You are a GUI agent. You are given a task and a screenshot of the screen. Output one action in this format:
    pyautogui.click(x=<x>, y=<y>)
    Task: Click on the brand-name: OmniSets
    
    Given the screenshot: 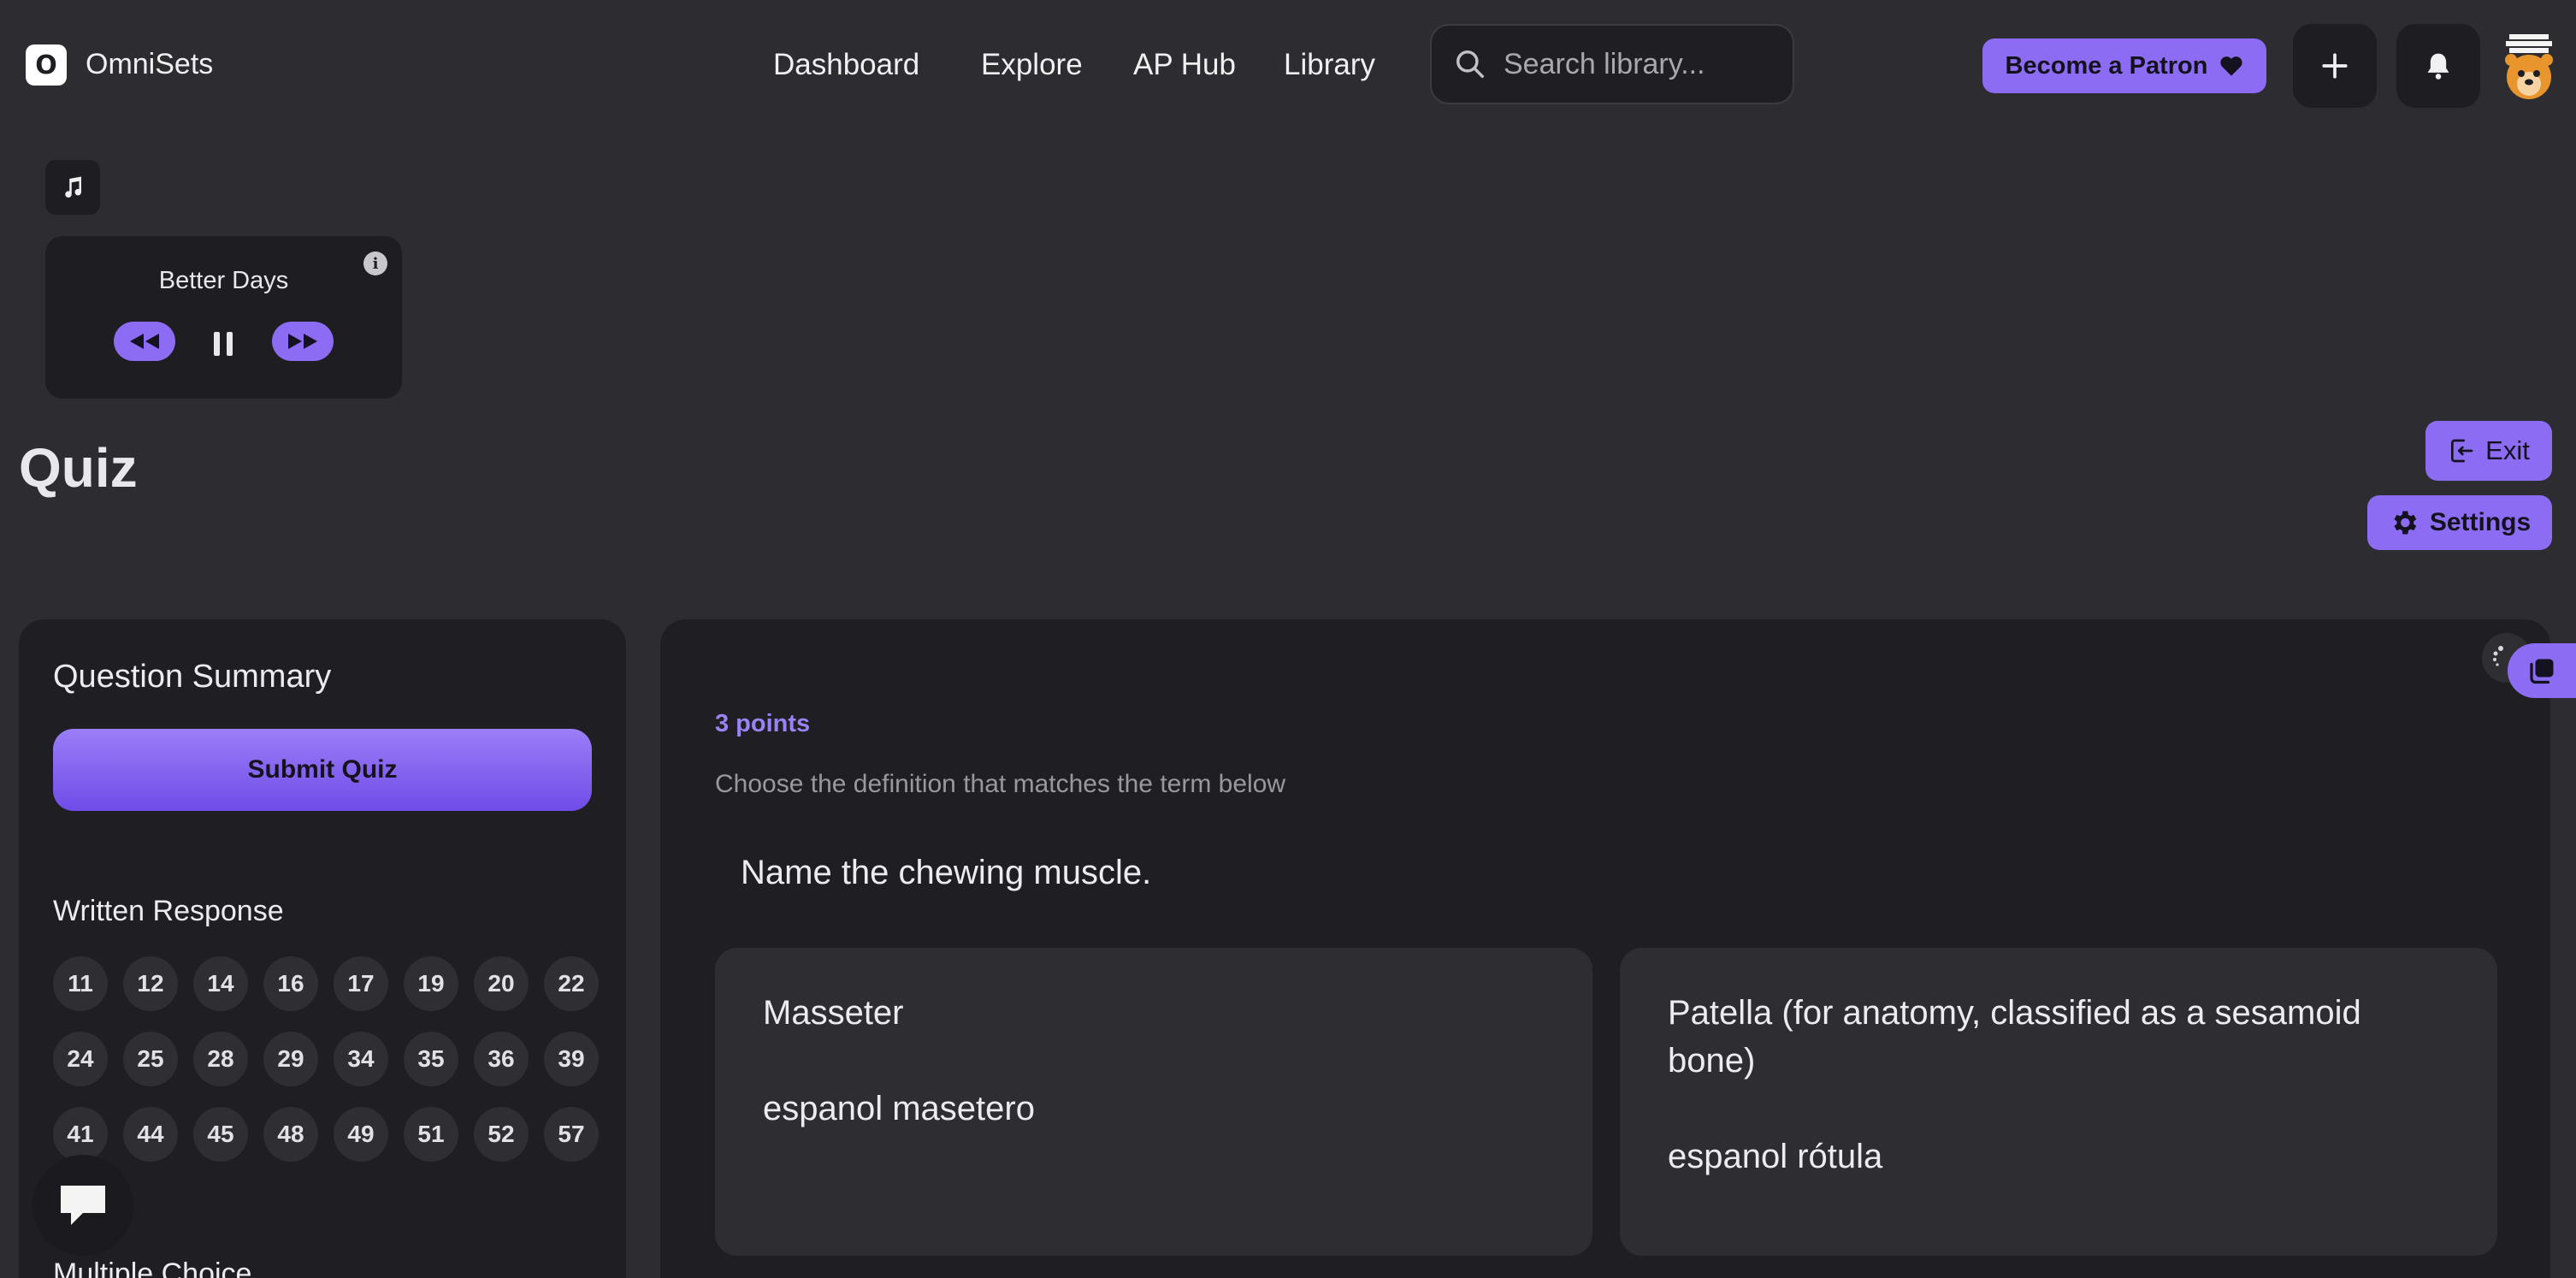 What is the action you would take?
    pyautogui.click(x=149, y=64)
    